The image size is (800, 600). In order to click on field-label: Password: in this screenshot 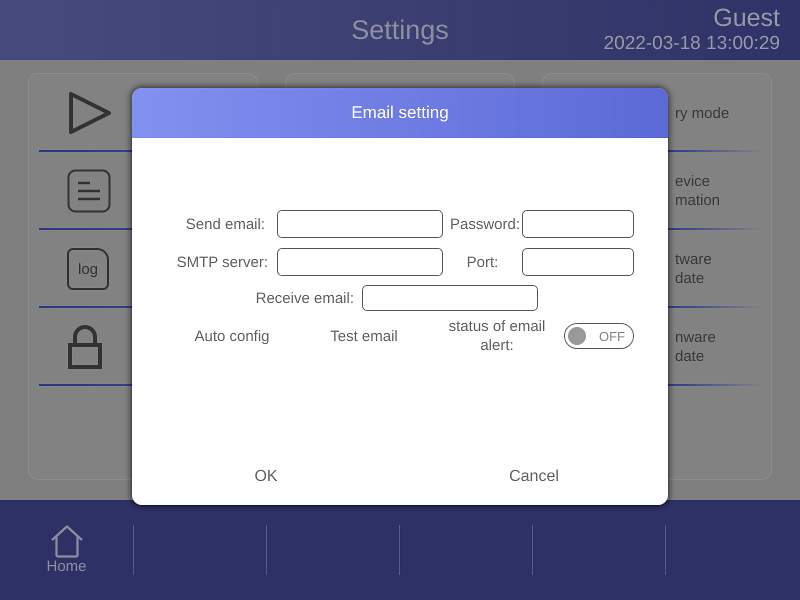, I will do `click(484, 224)`.